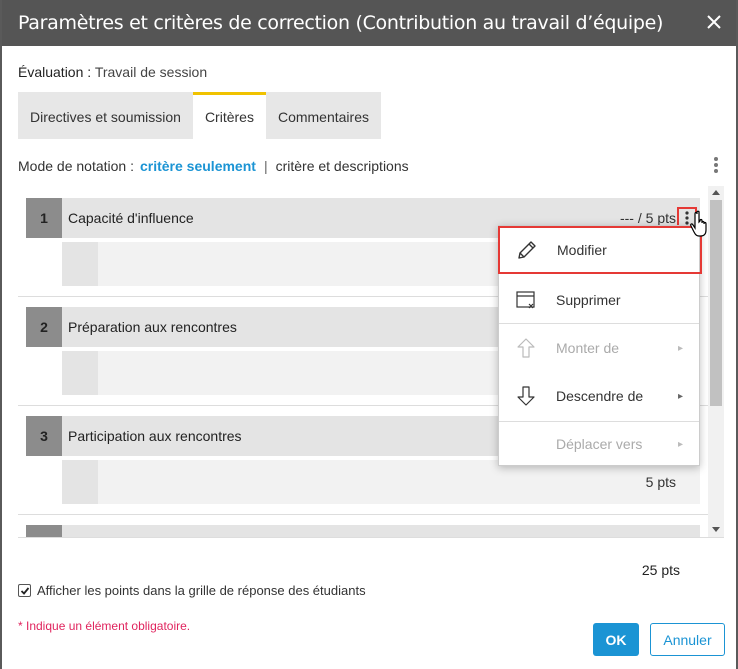  What do you see at coordinates (600, 250) in the screenshot?
I see `menu-item-modifier: Modifier` at bounding box center [600, 250].